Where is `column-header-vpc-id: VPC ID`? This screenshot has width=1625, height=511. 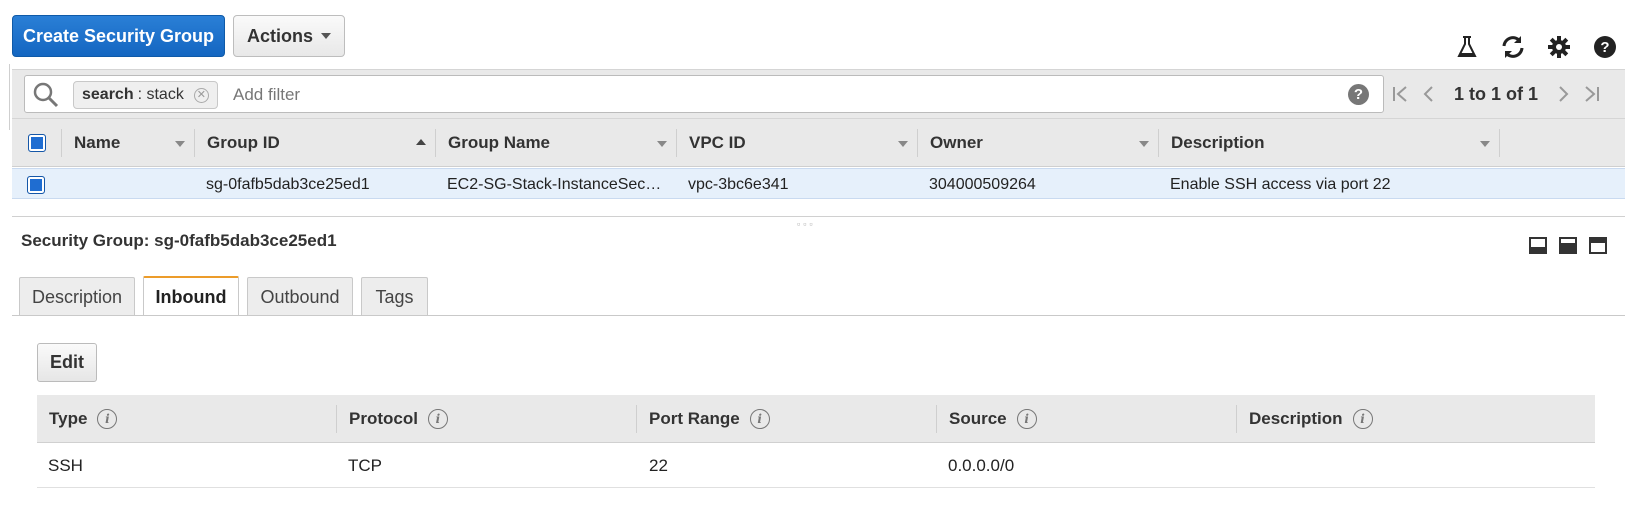 column-header-vpc-id: VPC ID is located at coordinates (797, 143).